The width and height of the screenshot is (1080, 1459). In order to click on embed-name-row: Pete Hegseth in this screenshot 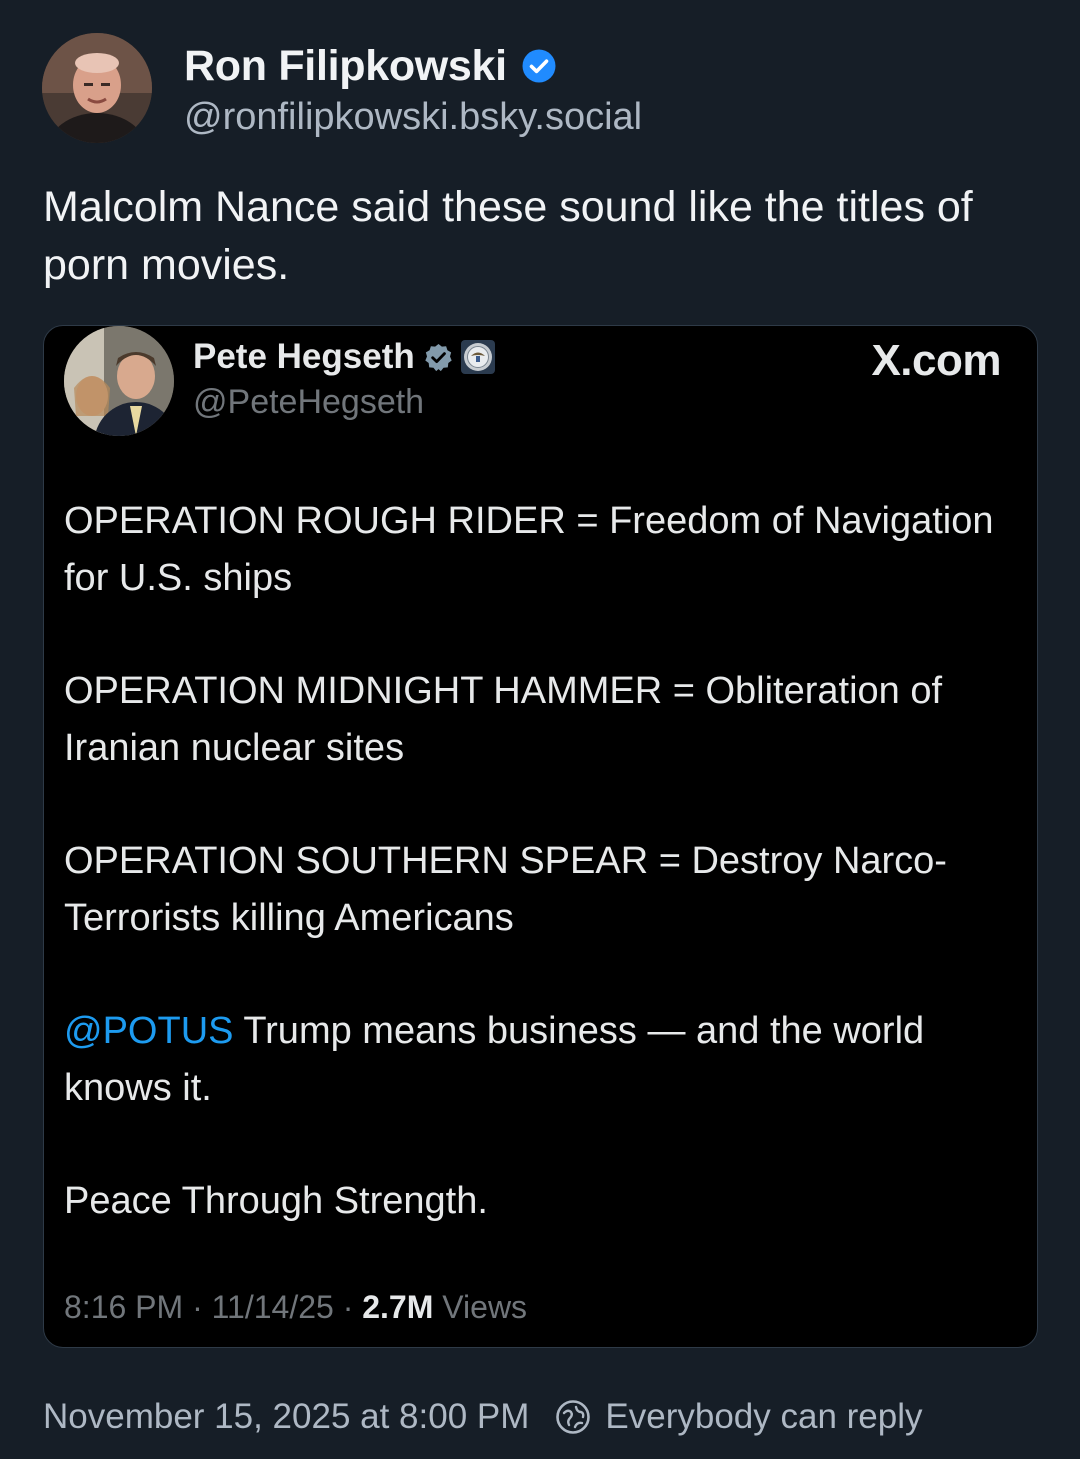, I will do `click(344, 357)`.